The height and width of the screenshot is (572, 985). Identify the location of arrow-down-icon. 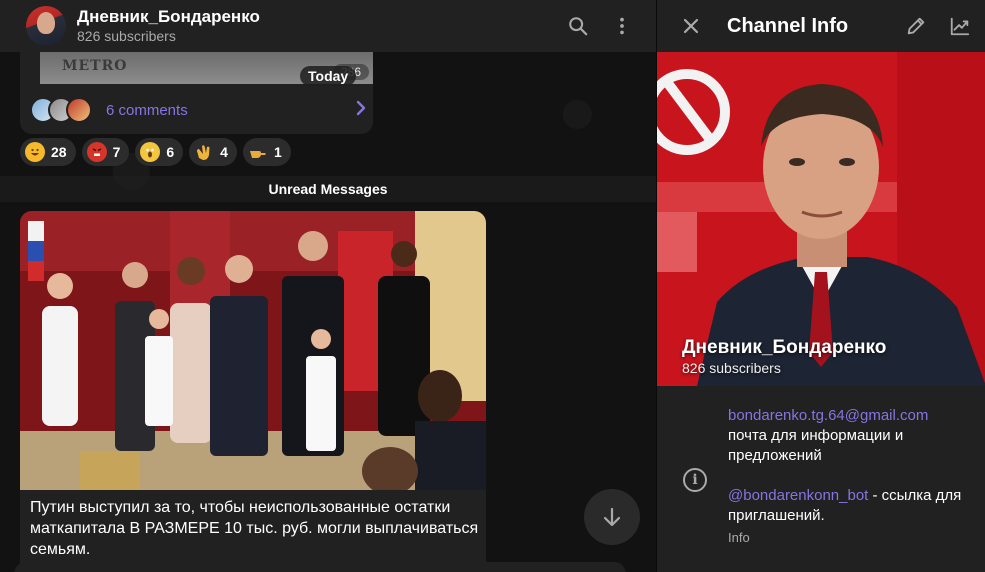
(612, 517).